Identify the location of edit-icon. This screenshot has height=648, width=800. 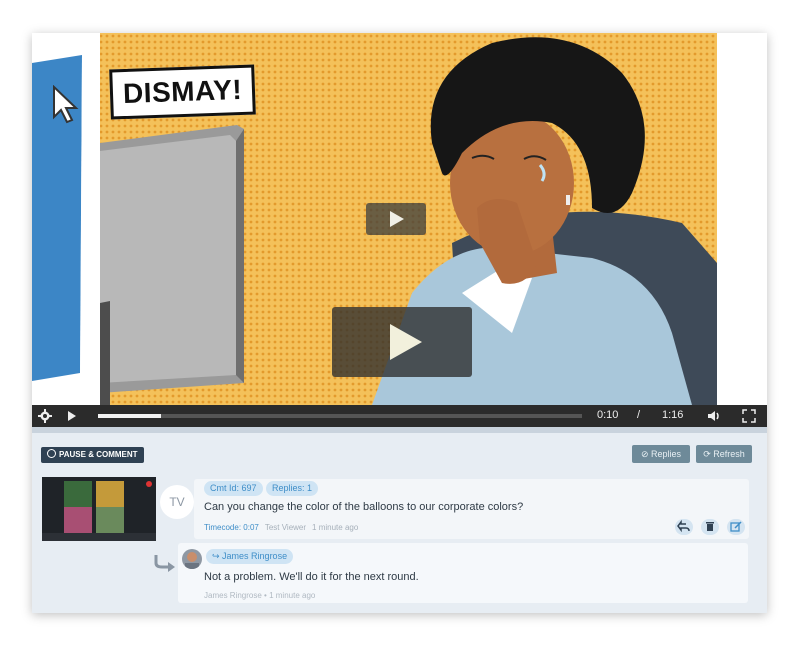
(736, 526).